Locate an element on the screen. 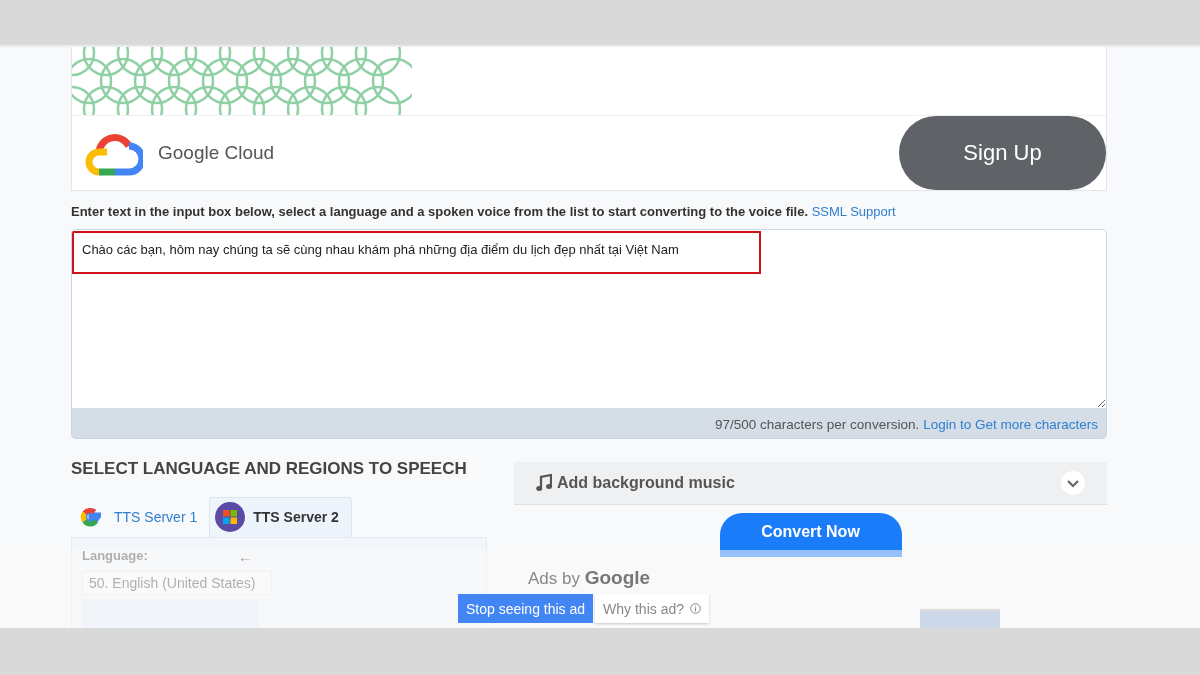 The image size is (1200, 675). server-tab: TTS Server 1 is located at coordinates (140, 517).